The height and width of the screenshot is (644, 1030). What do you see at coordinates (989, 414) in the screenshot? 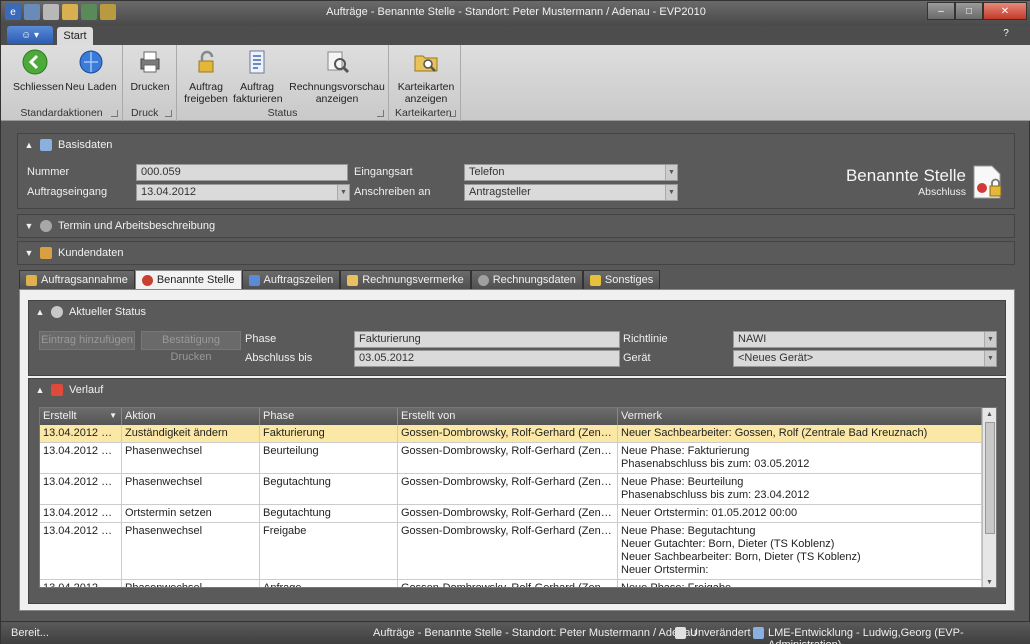
I see `scroll-up-icon: ▲` at bounding box center [989, 414].